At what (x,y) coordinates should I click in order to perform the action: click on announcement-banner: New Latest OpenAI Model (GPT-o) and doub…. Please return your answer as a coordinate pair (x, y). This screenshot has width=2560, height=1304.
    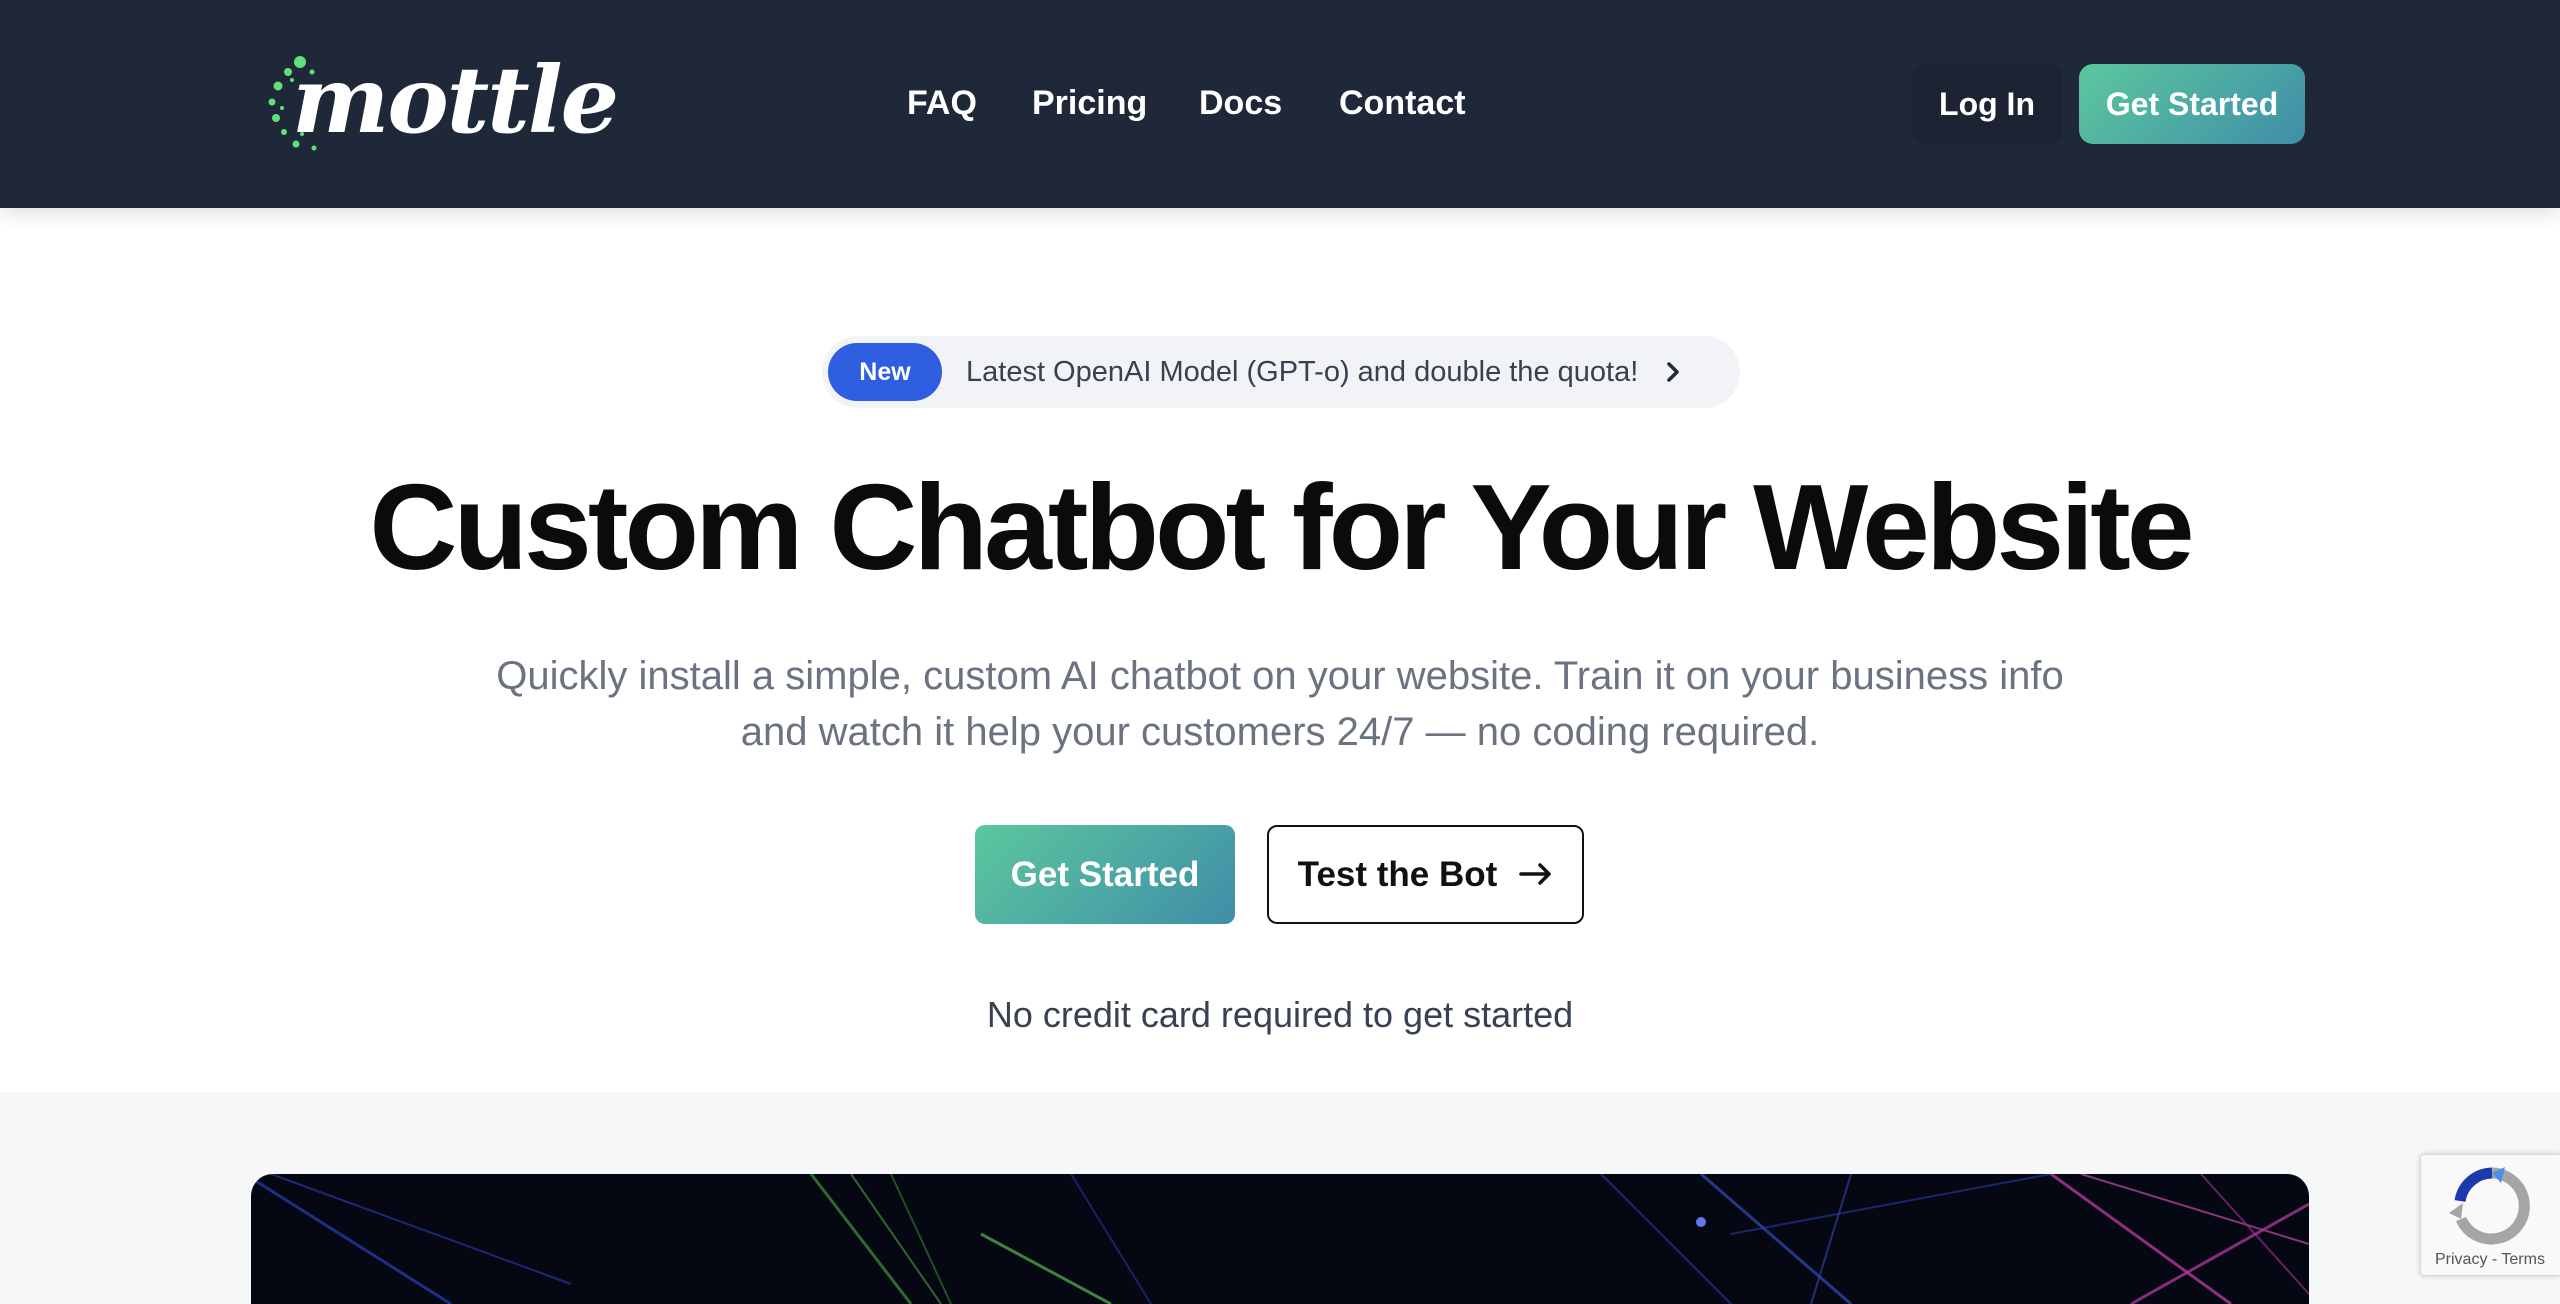
    Looking at the image, I should click on (1281, 372).